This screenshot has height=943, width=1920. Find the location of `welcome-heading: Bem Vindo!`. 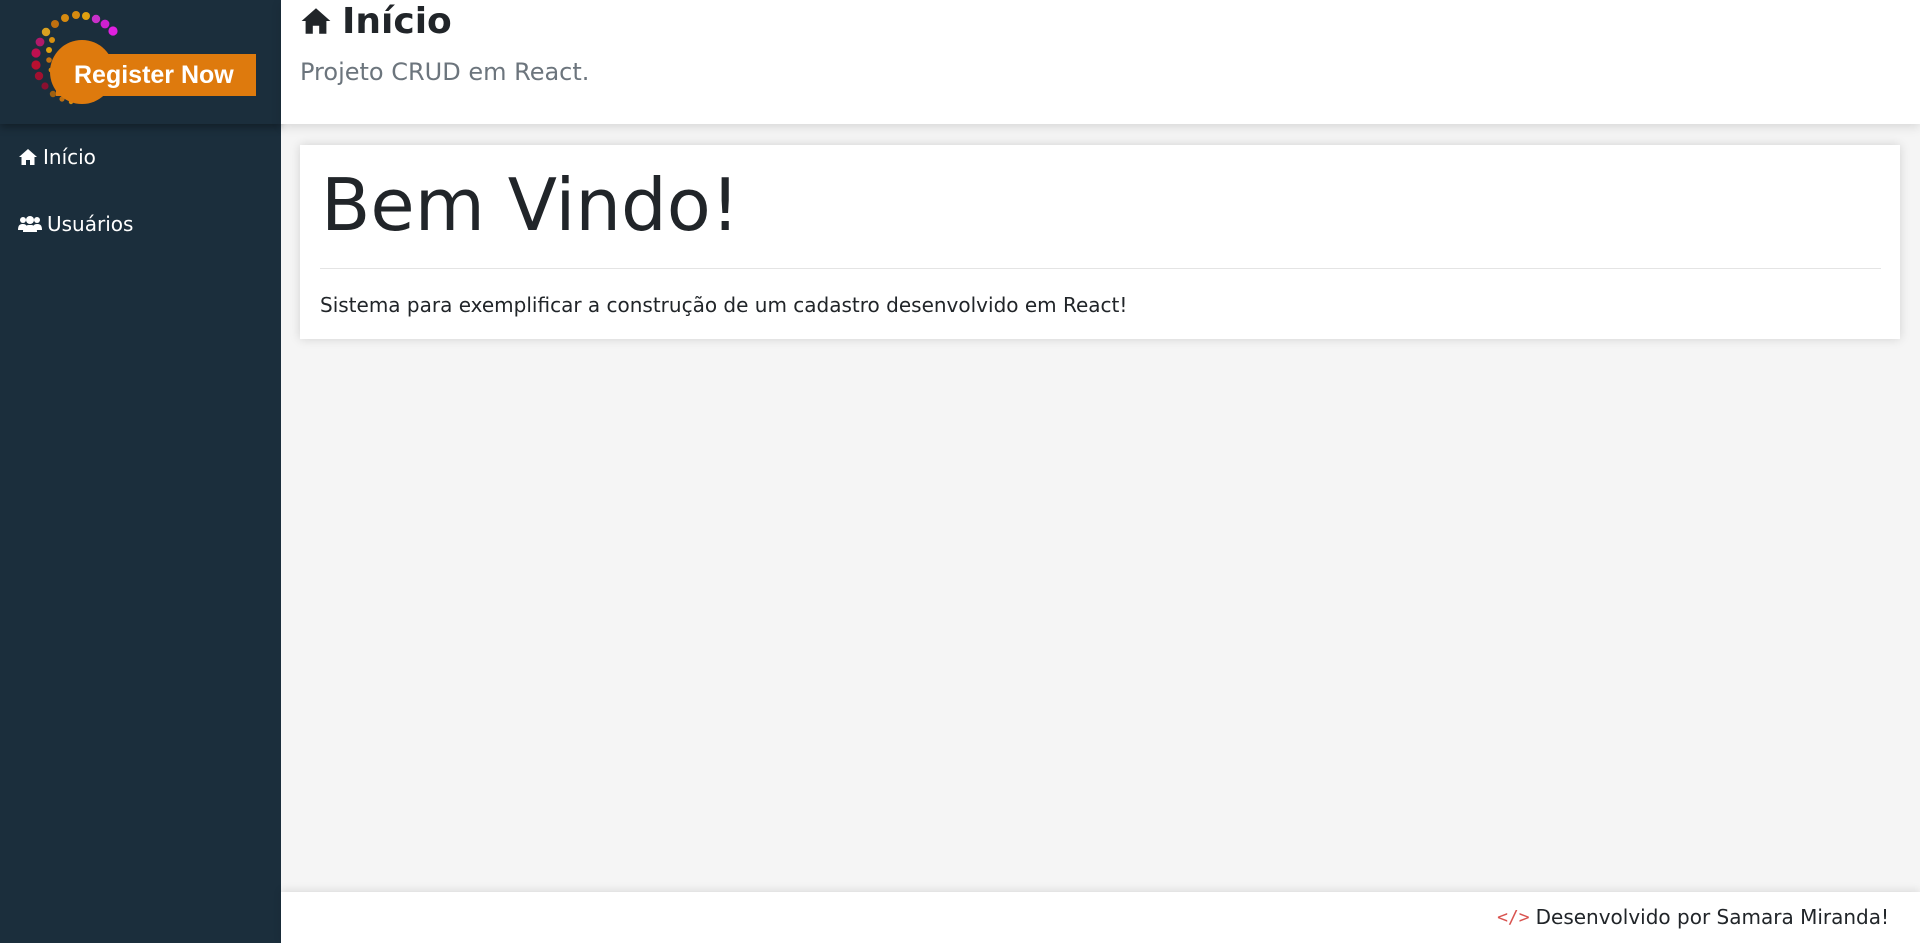

welcome-heading: Bem Vindo! is located at coordinates (530, 205).